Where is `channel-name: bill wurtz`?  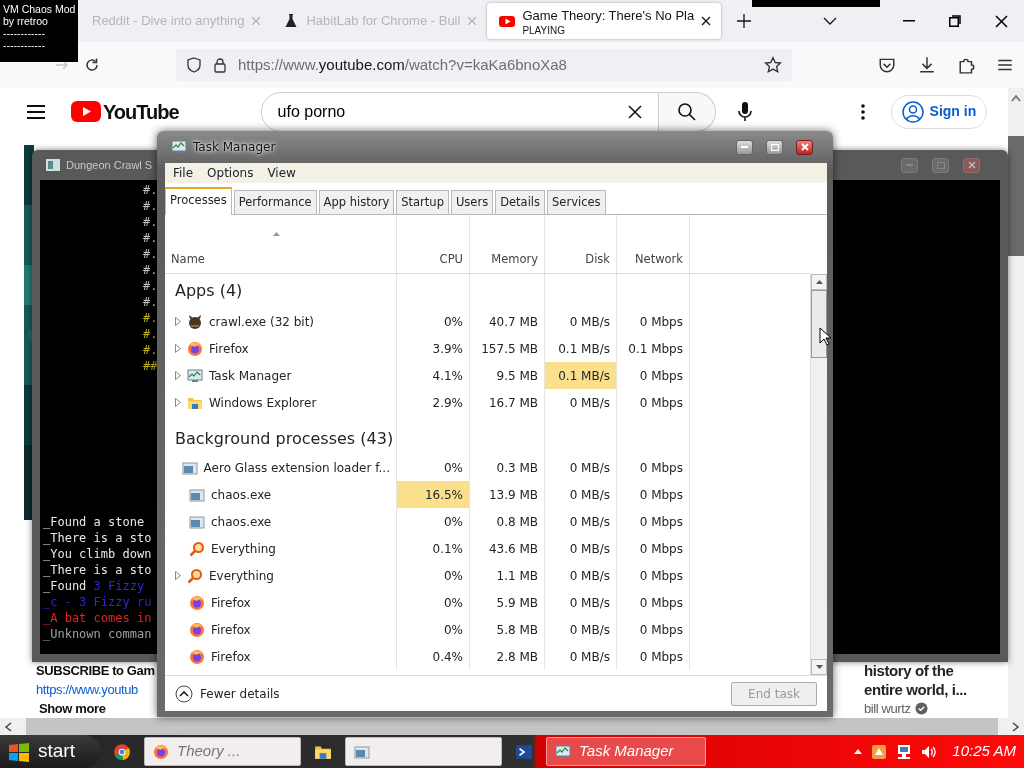 channel-name: bill wurtz is located at coordinates (887, 708).